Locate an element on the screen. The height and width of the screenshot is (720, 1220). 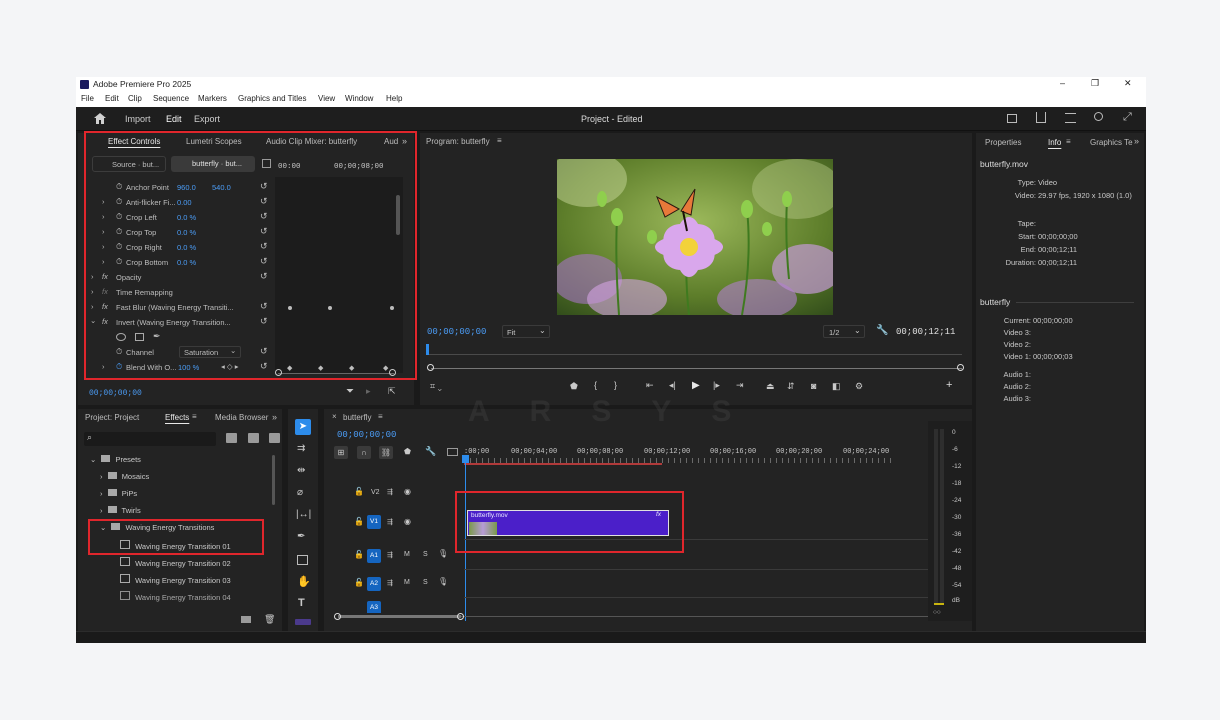
compare-icon: ◧ is located at coordinates (836, 386).